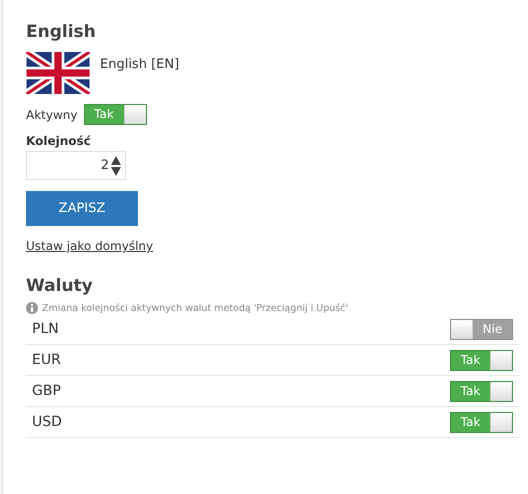  What do you see at coordinates (58, 73) in the screenshot?
I see `flag-icon` at bounding box center [58, 73].